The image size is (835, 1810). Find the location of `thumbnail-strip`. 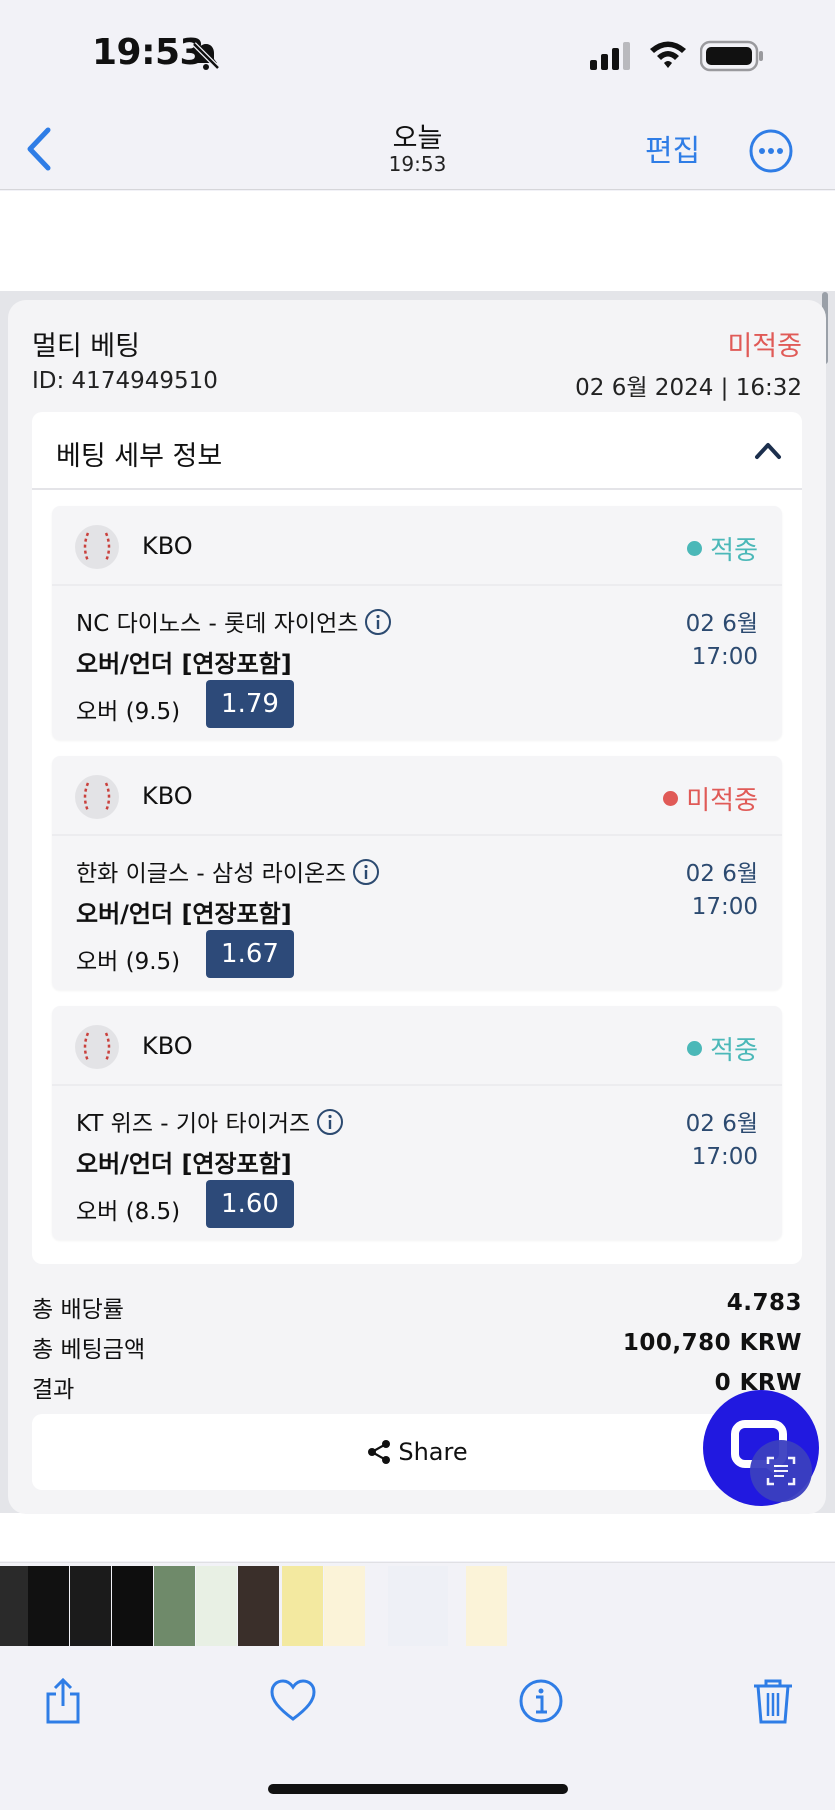

thumbnail-strip is located at coordinates (417, 1605).